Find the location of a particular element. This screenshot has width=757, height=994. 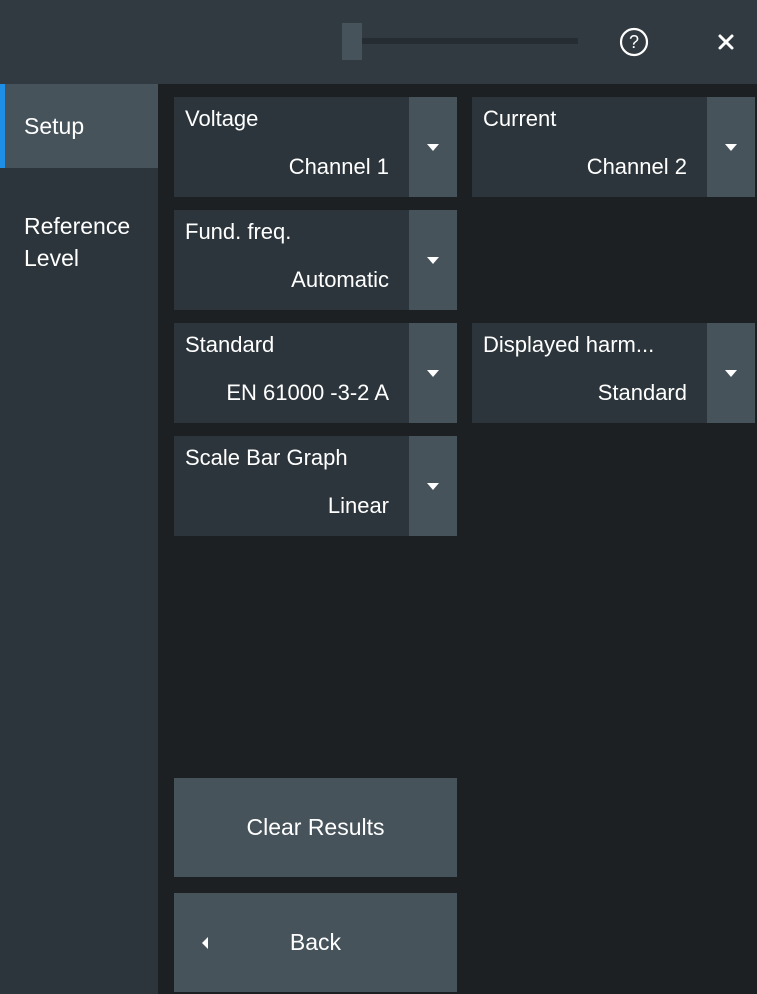

help-circle-icon: ? is located at coordinates (634, 44).